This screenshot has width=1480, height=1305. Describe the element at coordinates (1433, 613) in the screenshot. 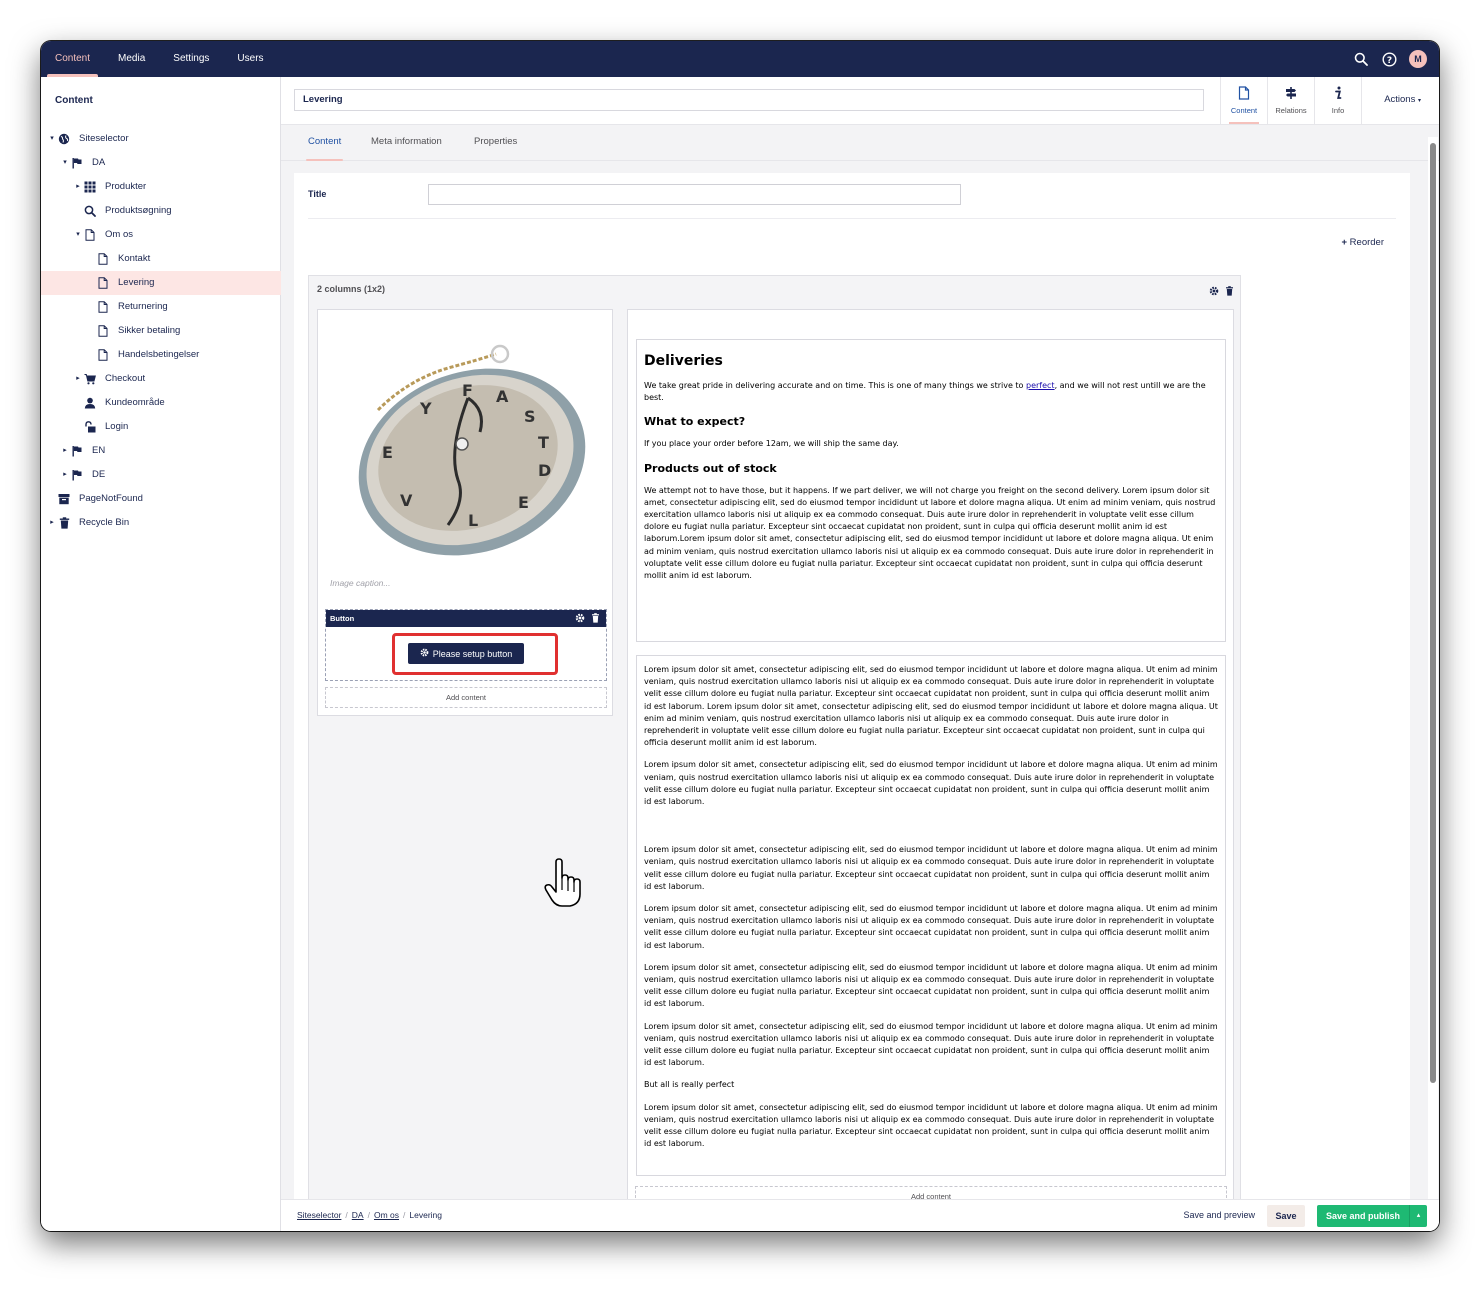

I see `scrollbar-thumb` at that location.